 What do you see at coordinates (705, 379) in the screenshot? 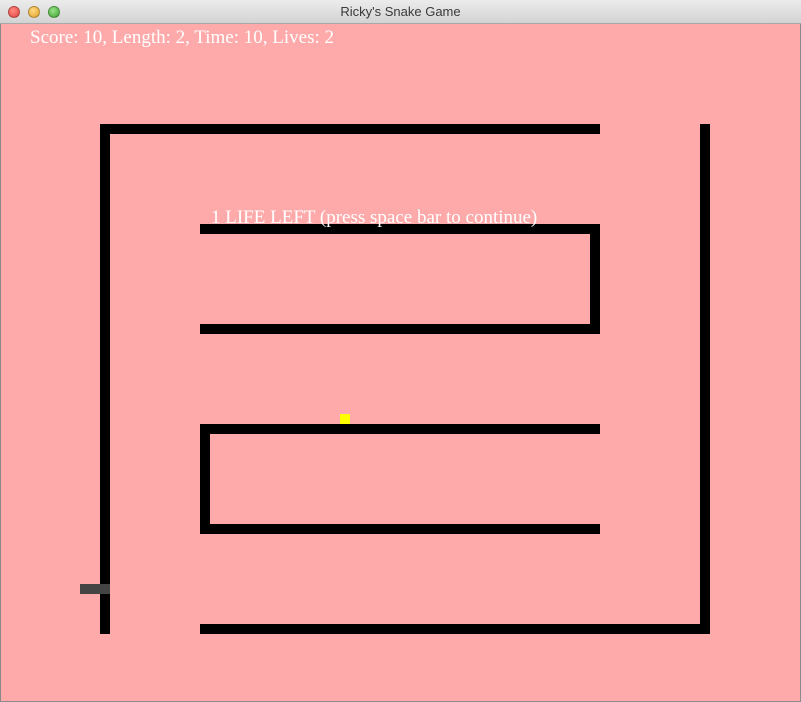
I see `wall-outer-right` at bounding box center [705, 379].